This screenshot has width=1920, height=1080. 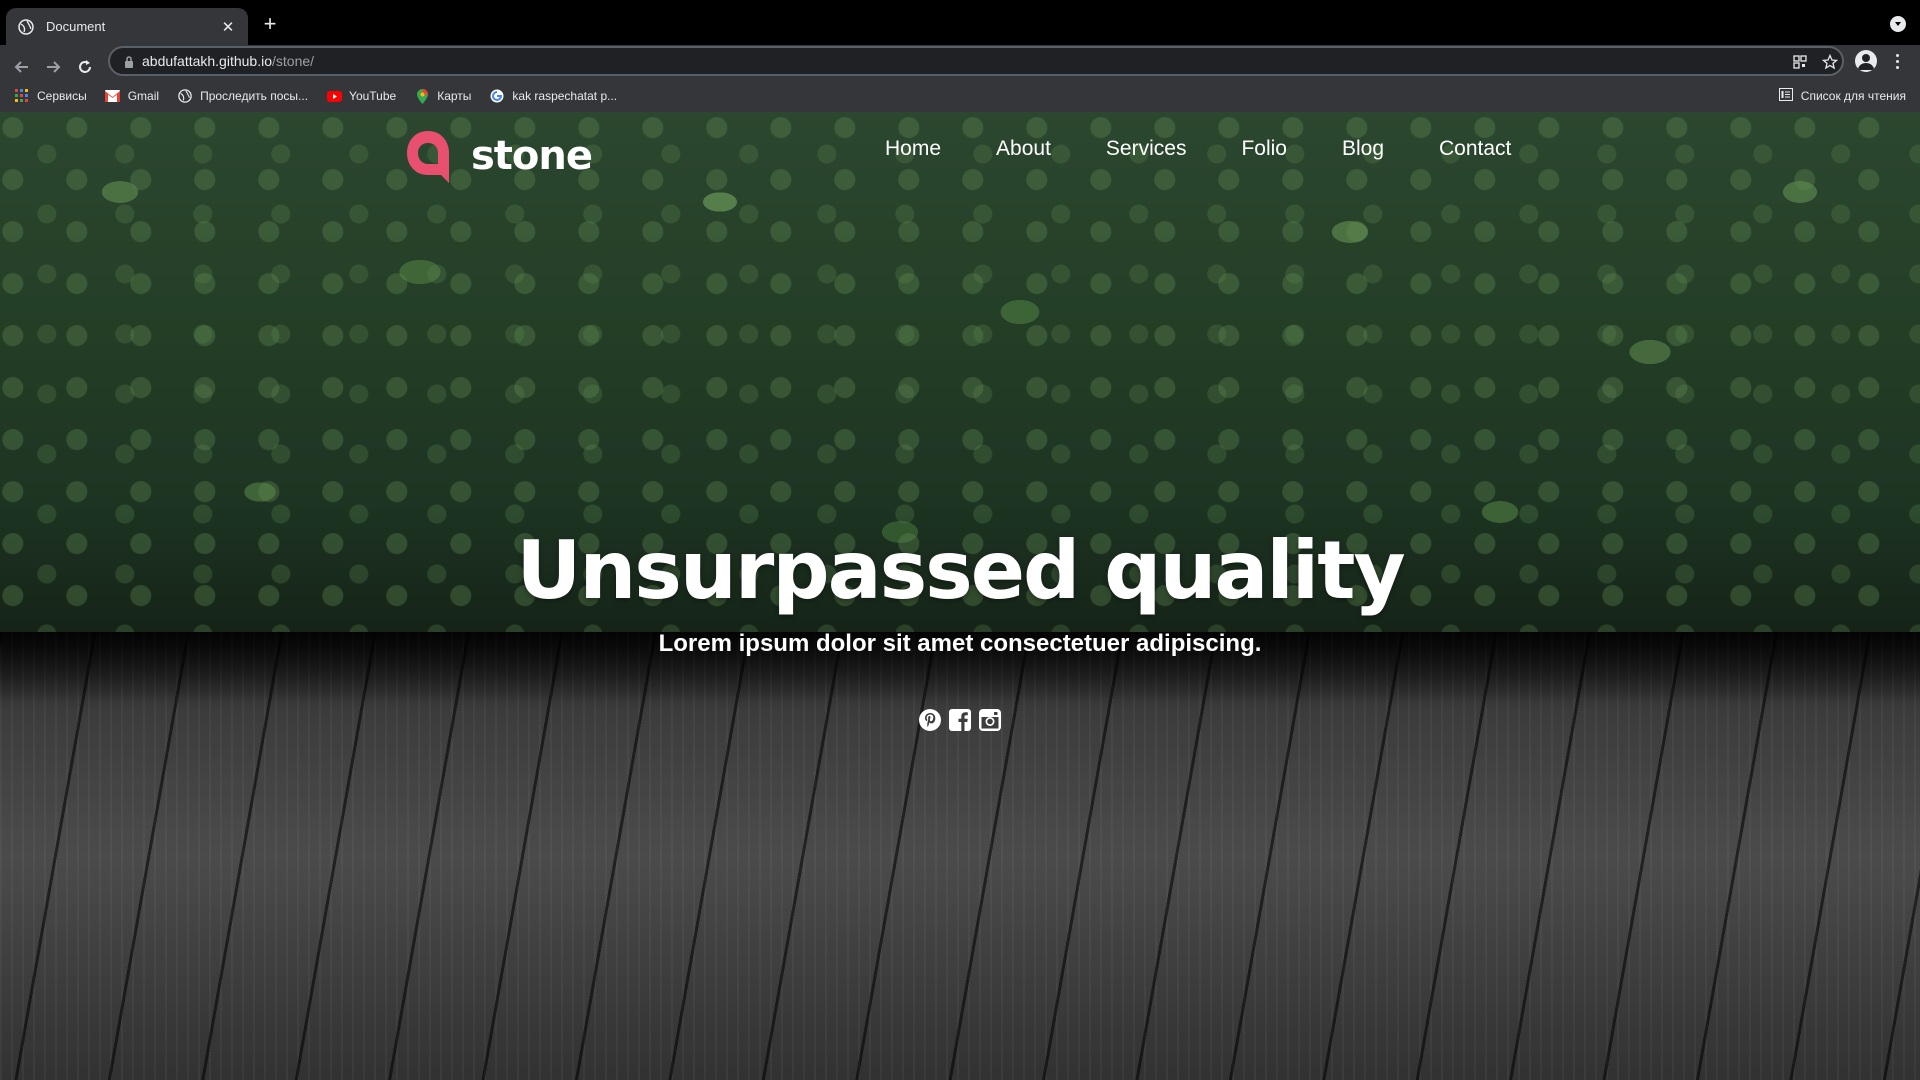 What do you see at coordinates (532, 156) in the screenshot?
I see `logo-text: stone` at bounding box center [532, 156].